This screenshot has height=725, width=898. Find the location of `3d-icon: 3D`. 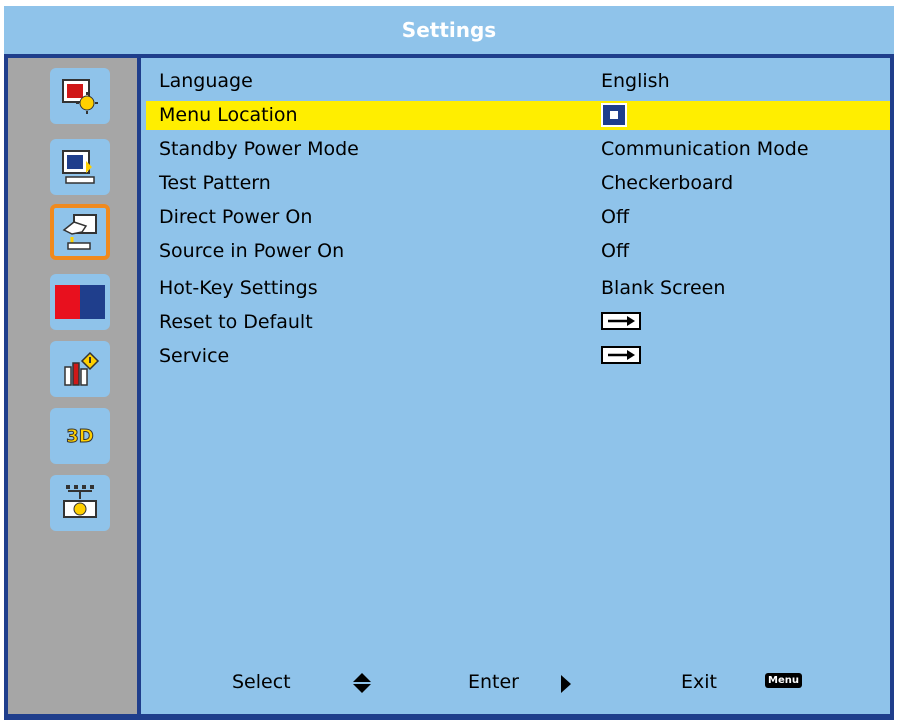

3d-icon: 3D is located at coordinates (80, 436).